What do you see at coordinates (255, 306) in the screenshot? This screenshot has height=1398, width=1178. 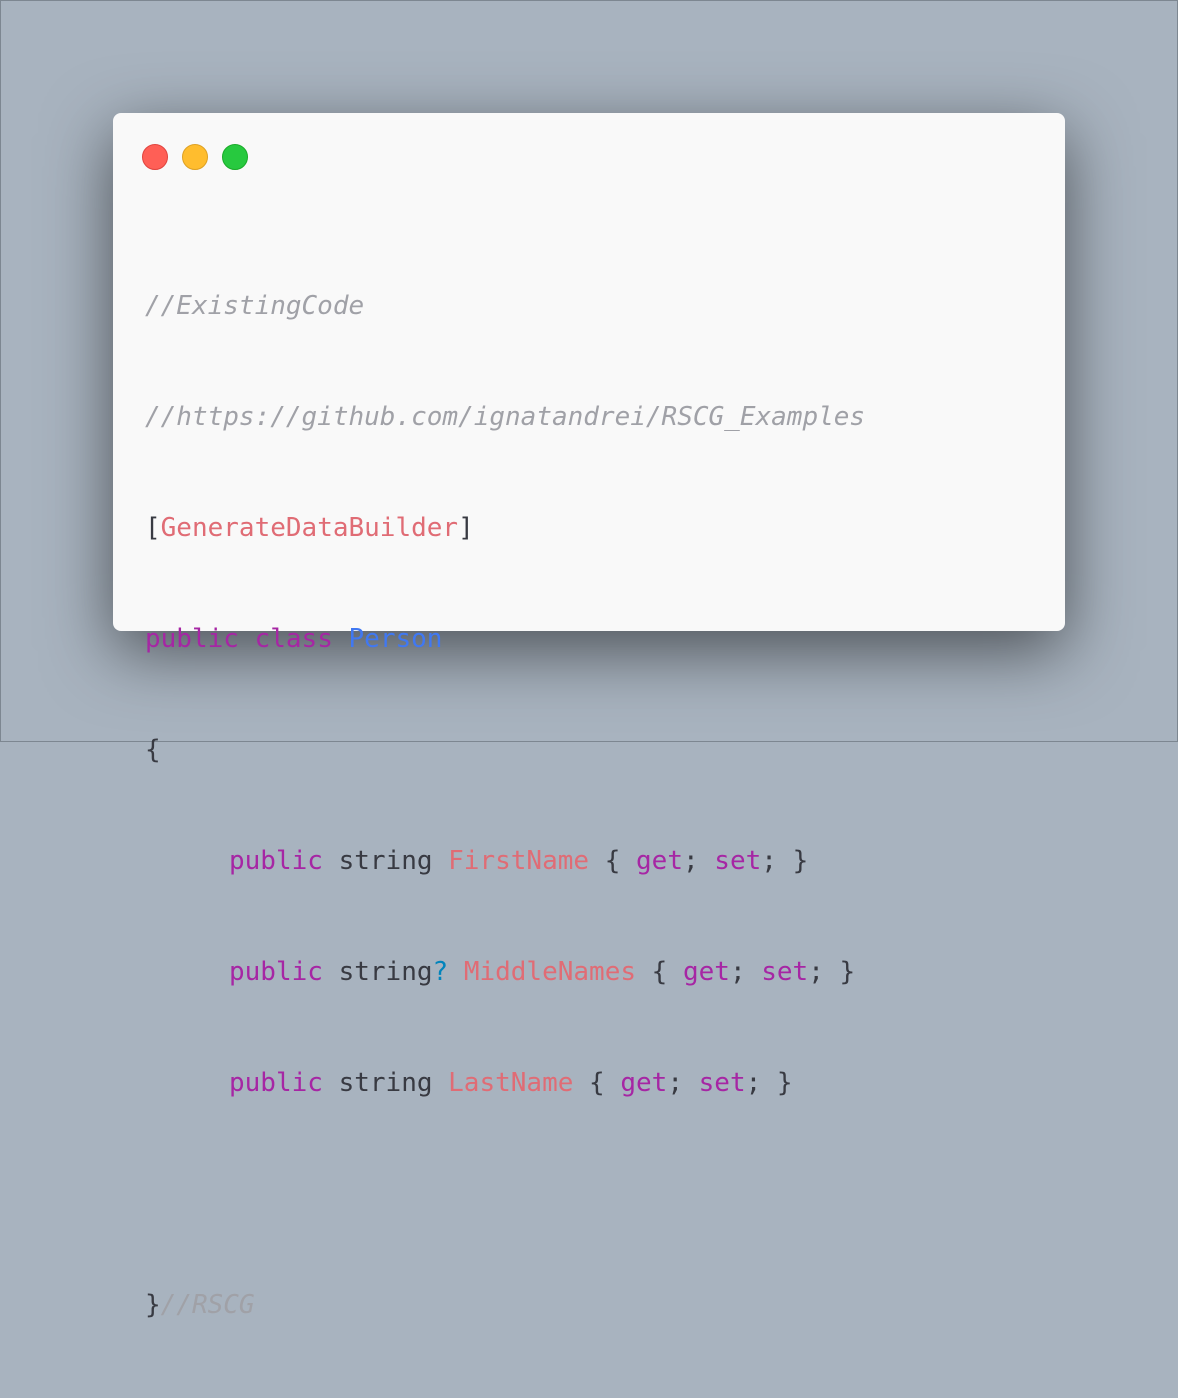 I see `comment: //ExistingCode` at bounding box center [255, 306].